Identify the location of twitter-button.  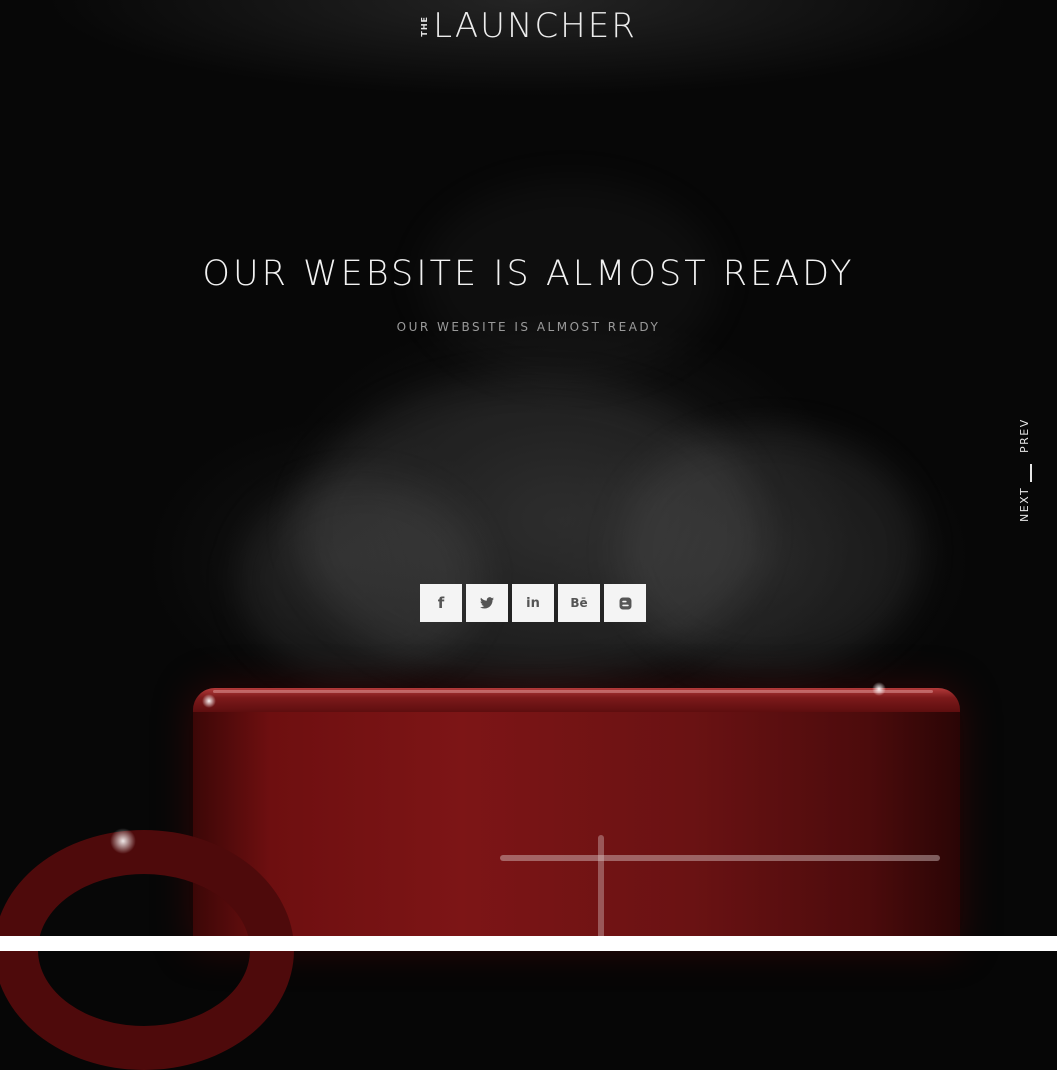
(487, 603).